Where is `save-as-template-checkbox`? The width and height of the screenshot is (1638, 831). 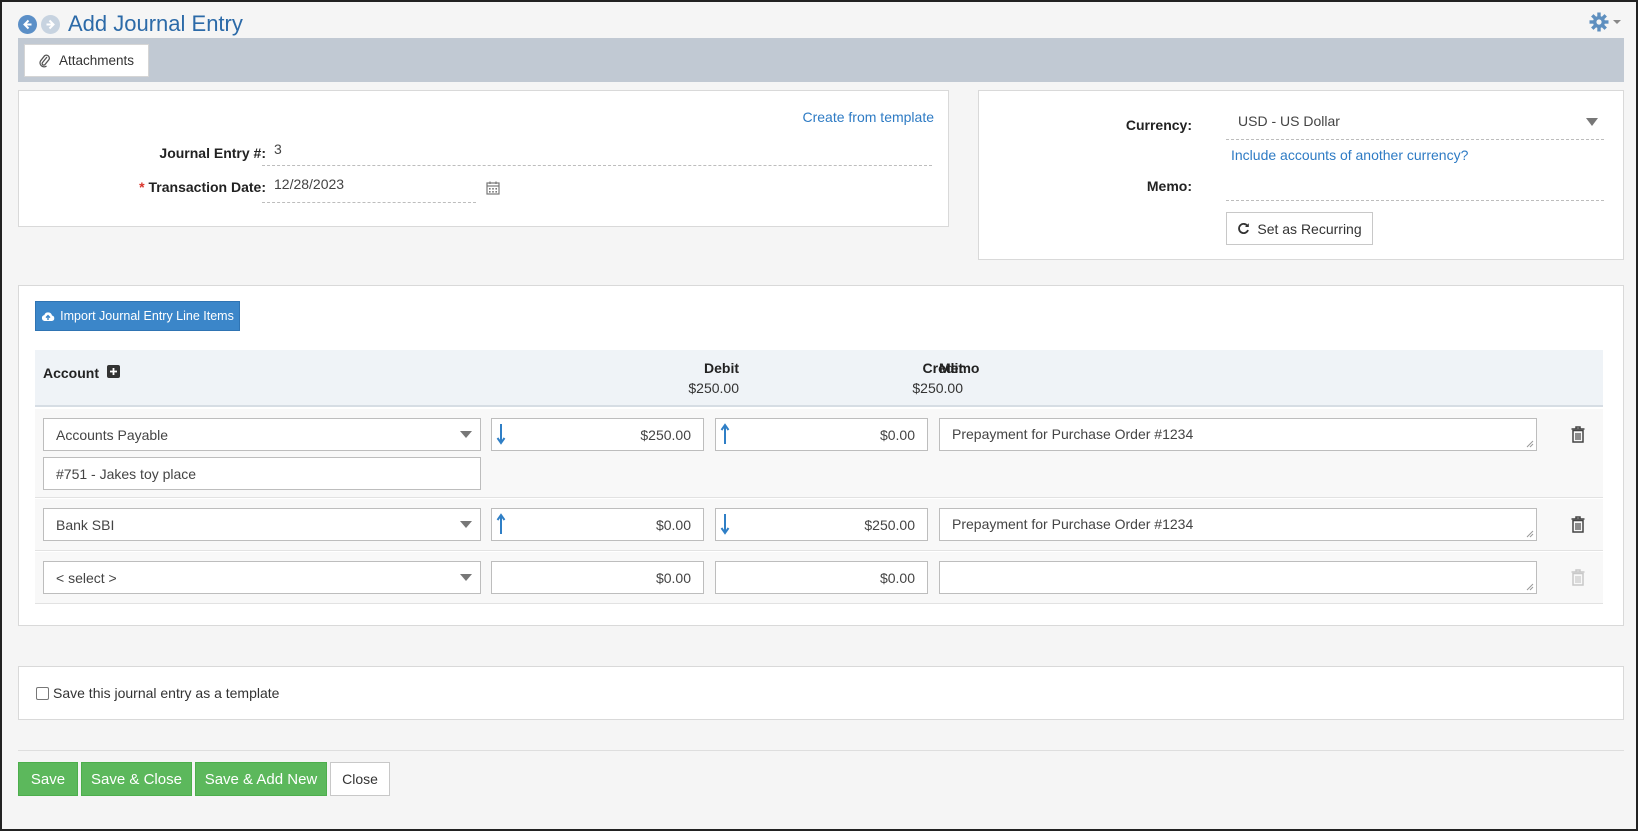 save-as-template-checkbox is located at coordinates (42, 693).